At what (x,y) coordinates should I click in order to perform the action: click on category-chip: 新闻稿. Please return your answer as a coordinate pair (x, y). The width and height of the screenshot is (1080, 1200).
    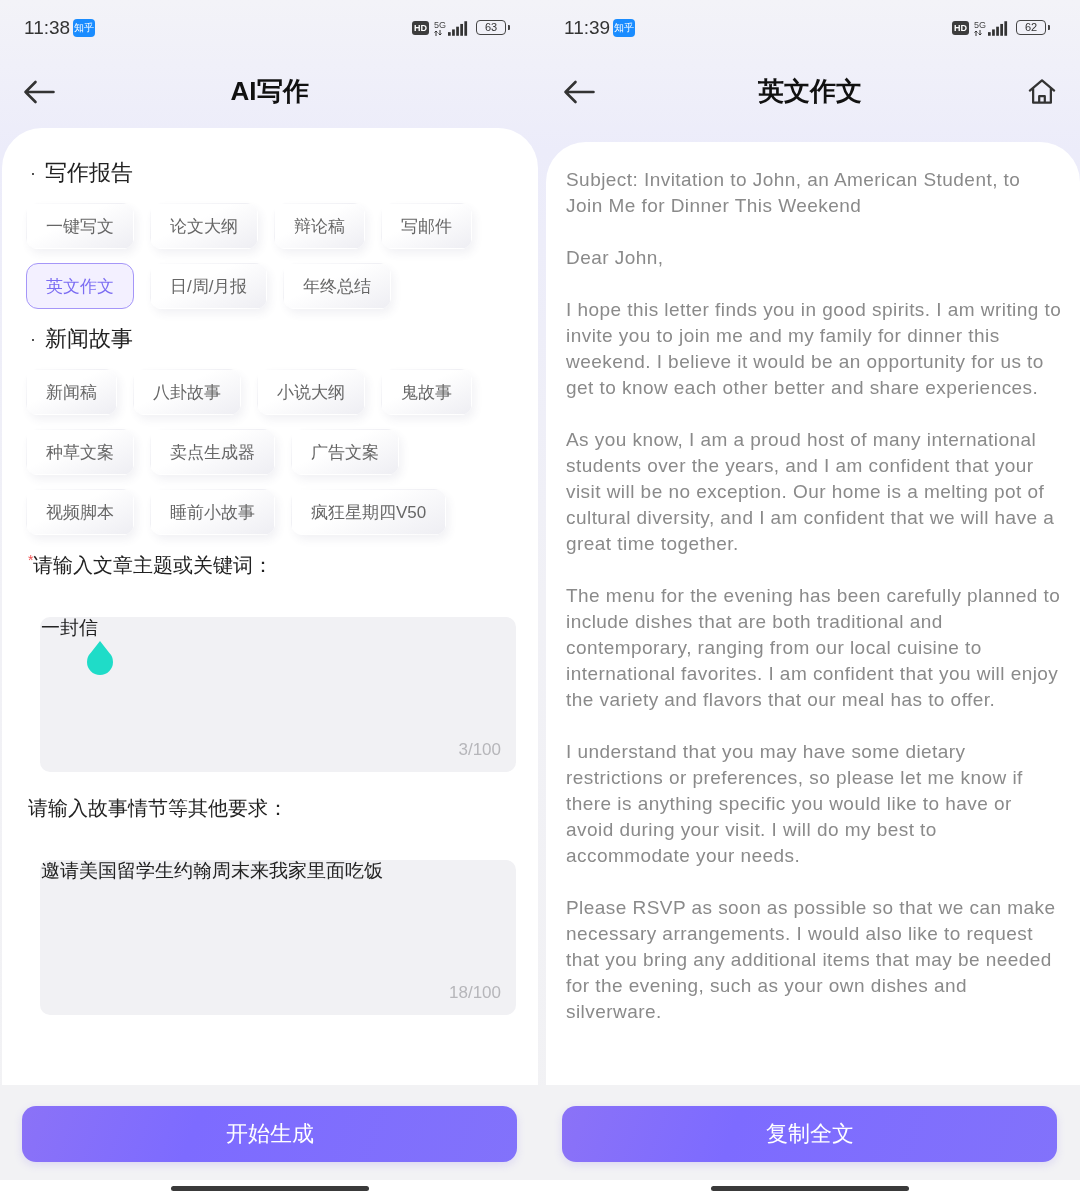
    Looking at the image, I should click on (71, 392).